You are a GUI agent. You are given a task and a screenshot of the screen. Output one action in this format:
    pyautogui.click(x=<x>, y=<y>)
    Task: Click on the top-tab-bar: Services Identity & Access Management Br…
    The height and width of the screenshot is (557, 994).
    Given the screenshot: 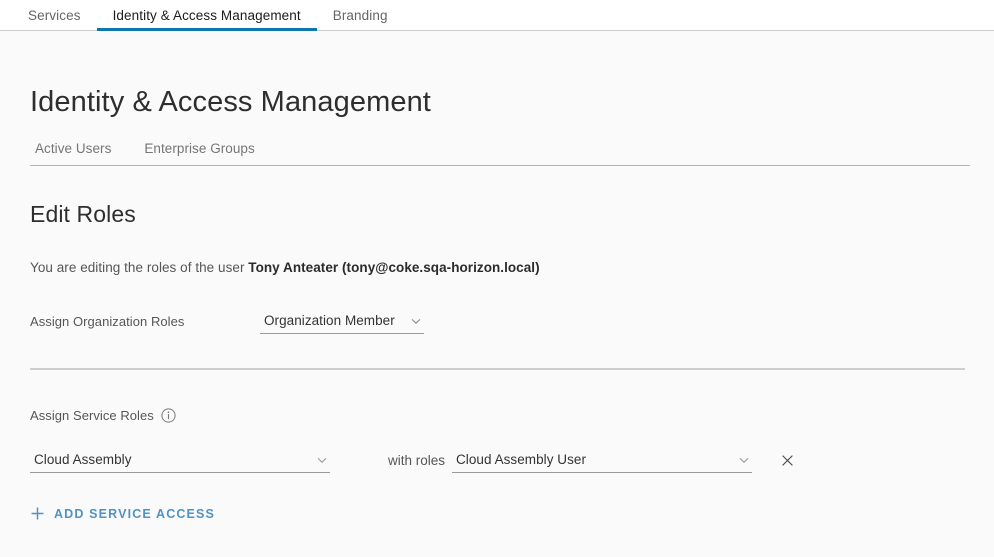 What is the action you would take?
    pyautogui.click(x=497, y=15)
    